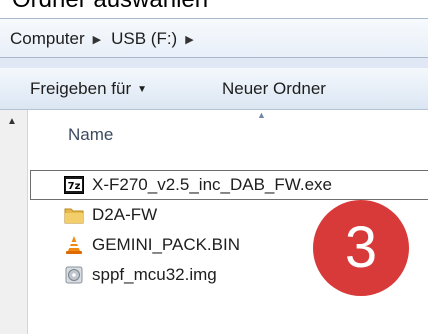 This screenshot has height=334, width=428. What do you see at coordinates (229, 132) in the screenshot?
I see `column-header-row: ▲ Name` at bounding box center [229, 132].